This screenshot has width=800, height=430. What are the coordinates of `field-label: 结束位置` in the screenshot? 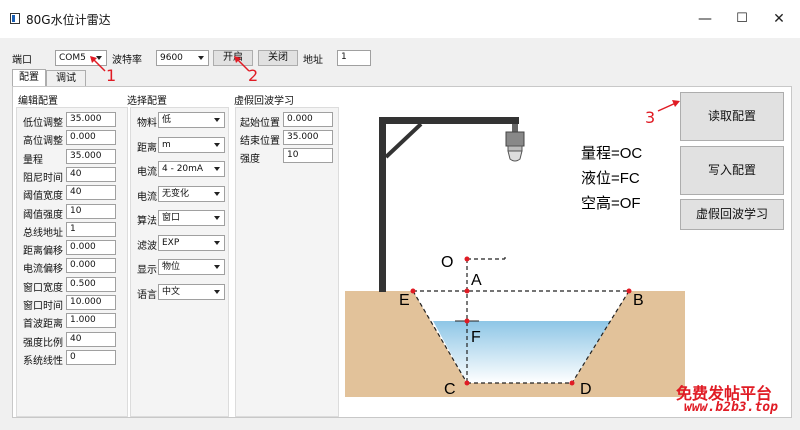 It's located at (260, 141).